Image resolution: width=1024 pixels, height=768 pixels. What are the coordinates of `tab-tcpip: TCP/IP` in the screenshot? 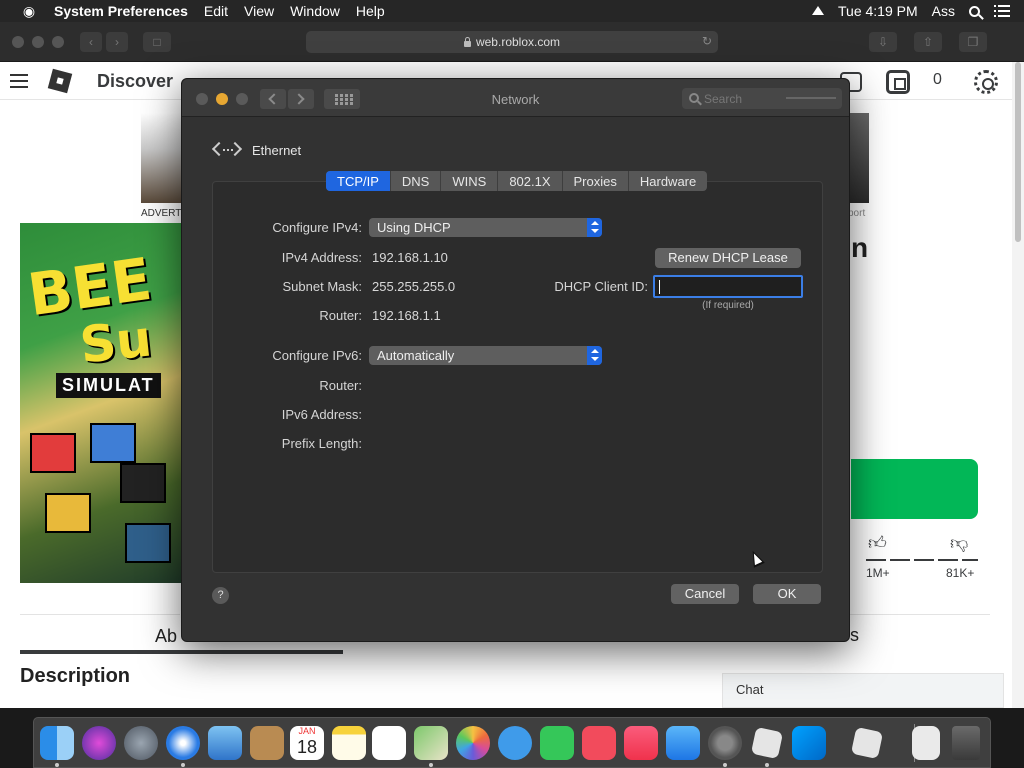 It's located at (358, 181).